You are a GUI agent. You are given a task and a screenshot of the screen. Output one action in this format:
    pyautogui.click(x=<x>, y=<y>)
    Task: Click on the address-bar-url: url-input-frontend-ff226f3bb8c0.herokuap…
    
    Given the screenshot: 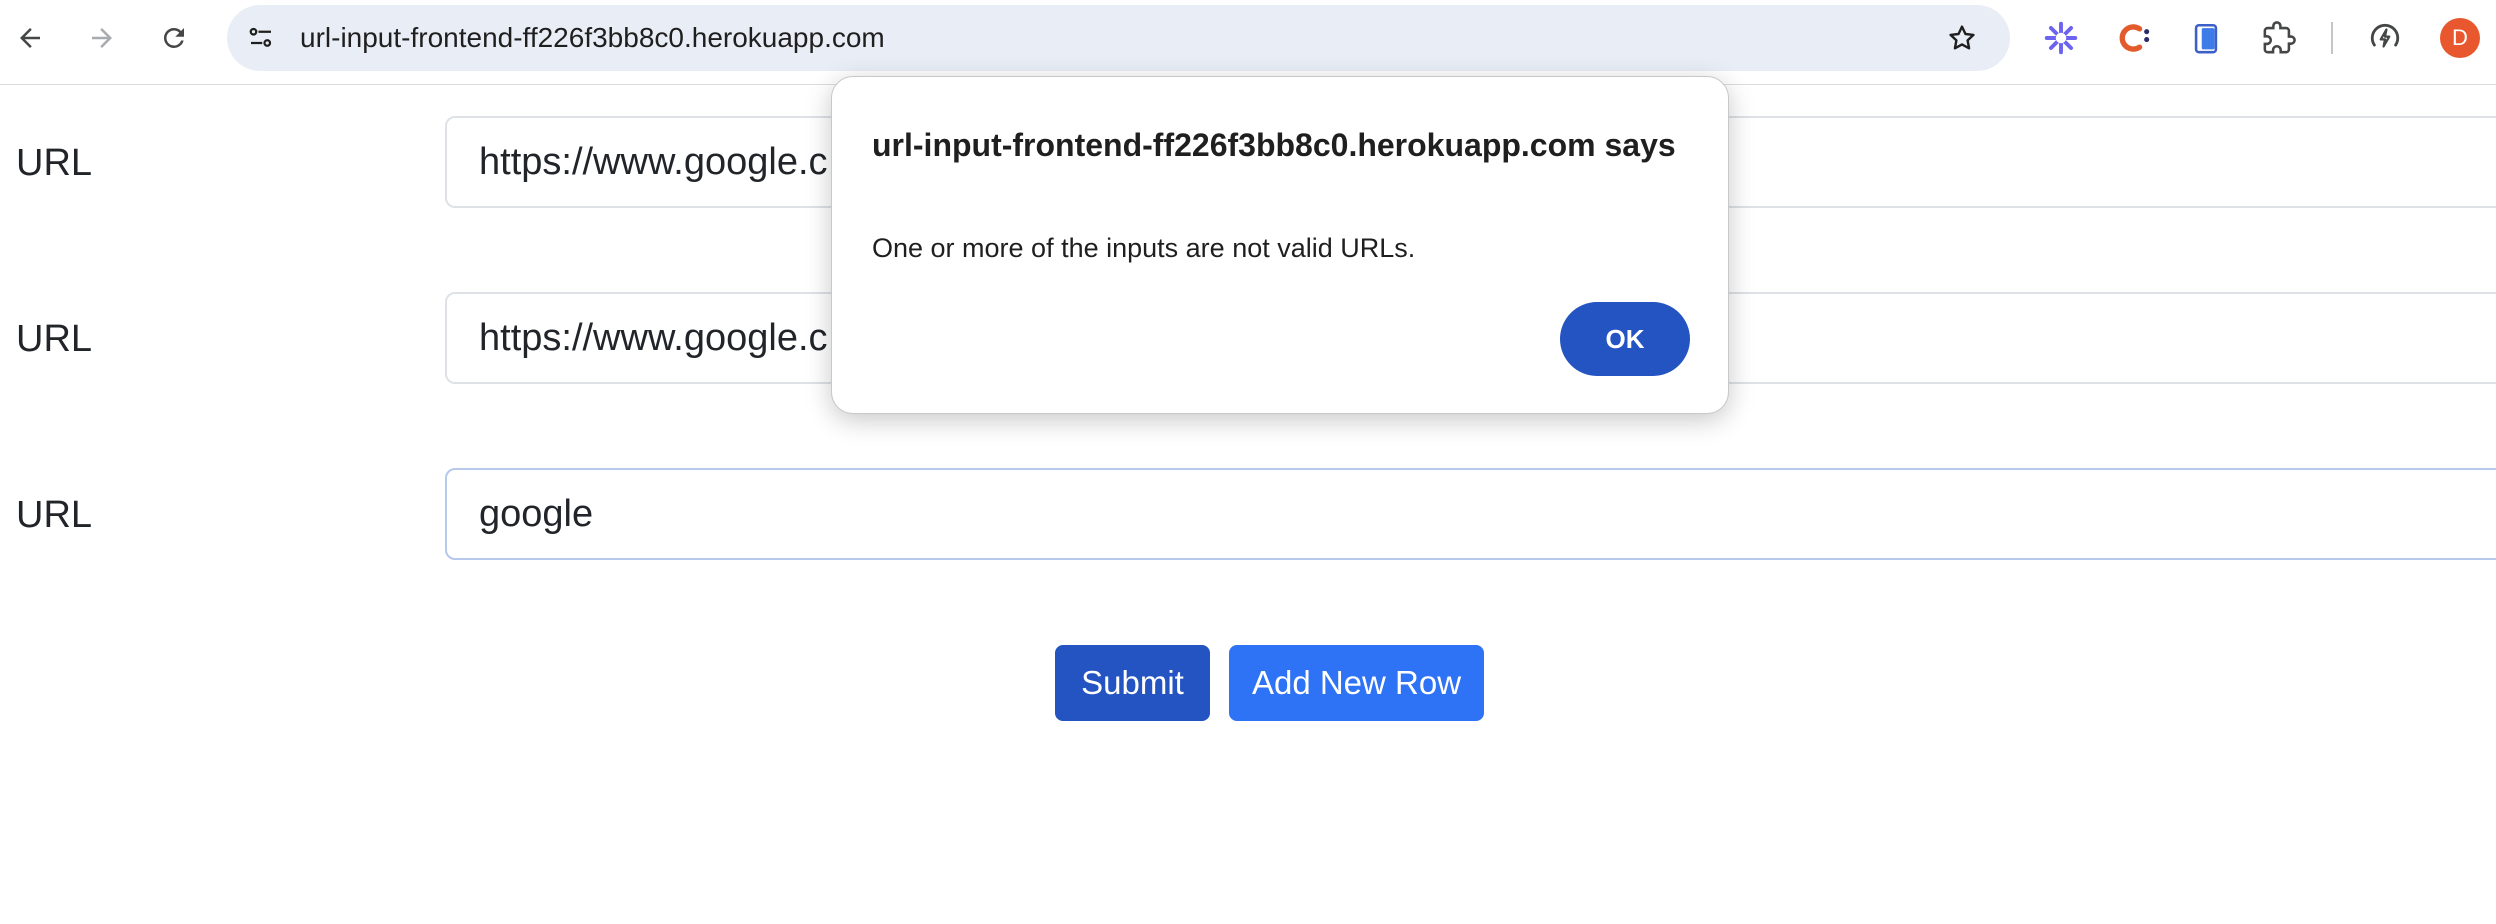 What is the action you would take?
    pyautogui.click(x=592, y=38)
    